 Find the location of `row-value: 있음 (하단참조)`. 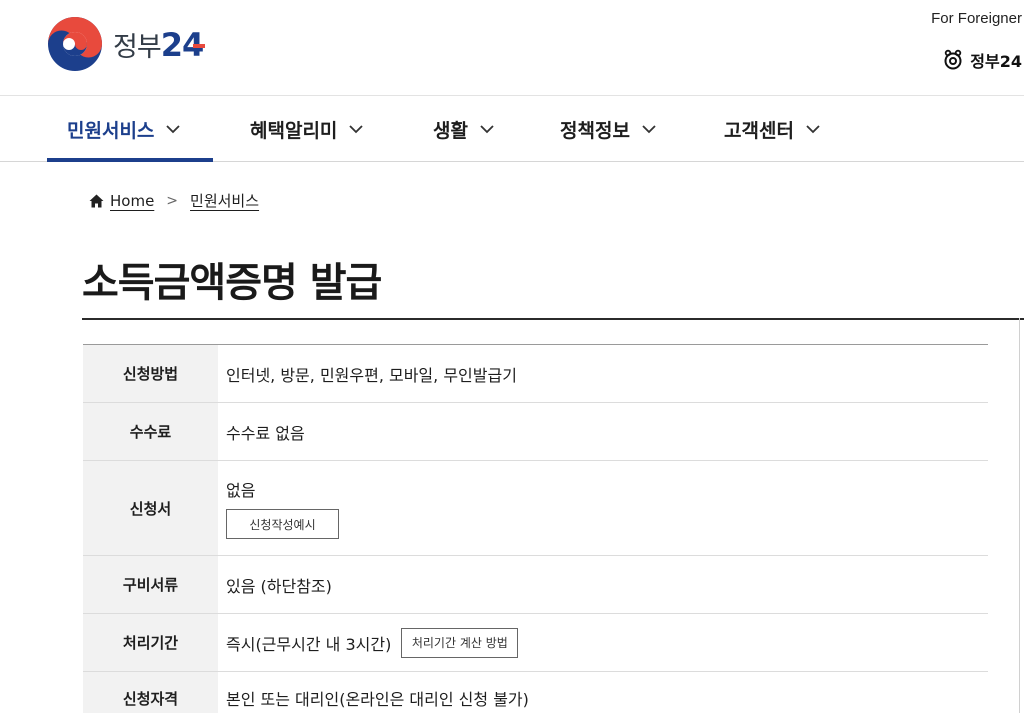

row-value: 있음 (하단참조) is located at coordinates (279, 586).